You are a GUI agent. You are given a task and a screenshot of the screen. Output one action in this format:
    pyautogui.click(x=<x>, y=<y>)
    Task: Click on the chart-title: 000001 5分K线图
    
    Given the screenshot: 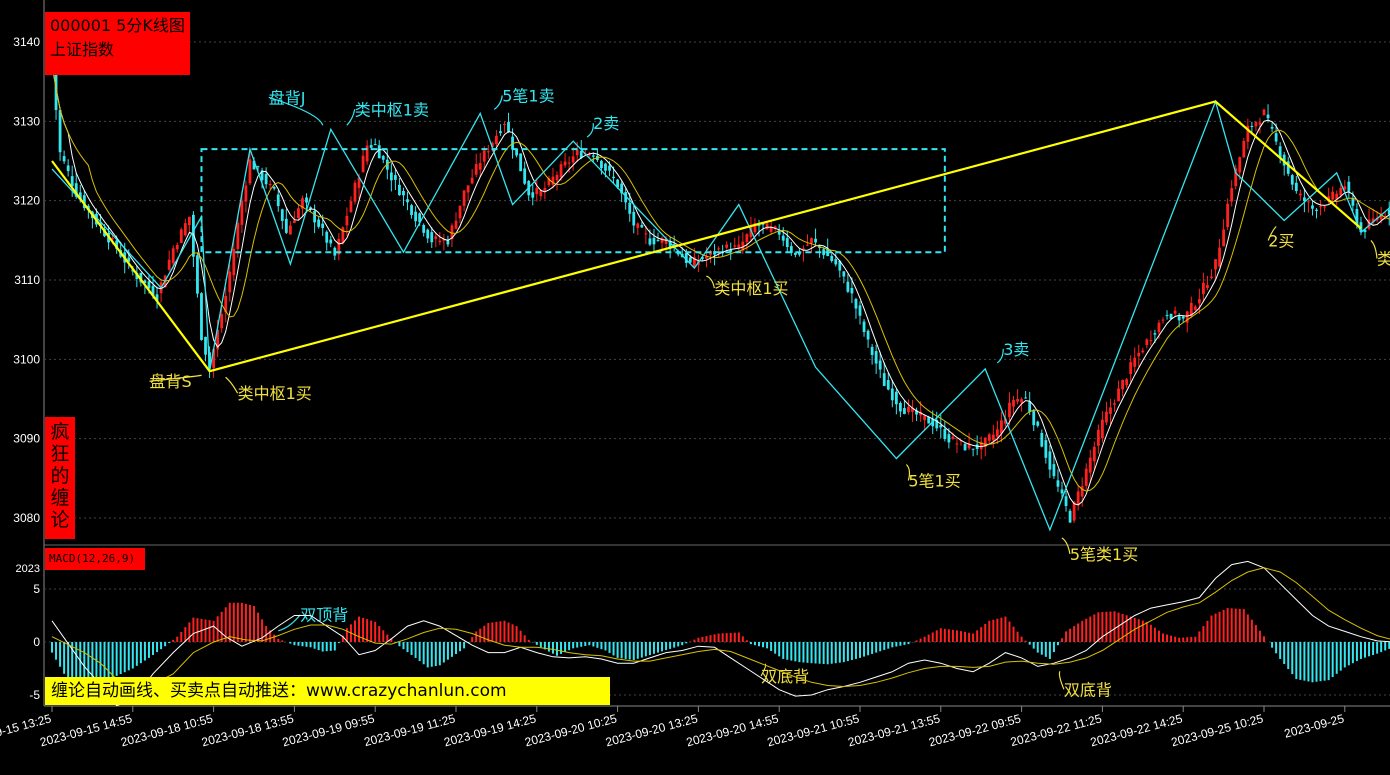 What is the action you would take?
    pyautogui.click(x=117, y=25)
    